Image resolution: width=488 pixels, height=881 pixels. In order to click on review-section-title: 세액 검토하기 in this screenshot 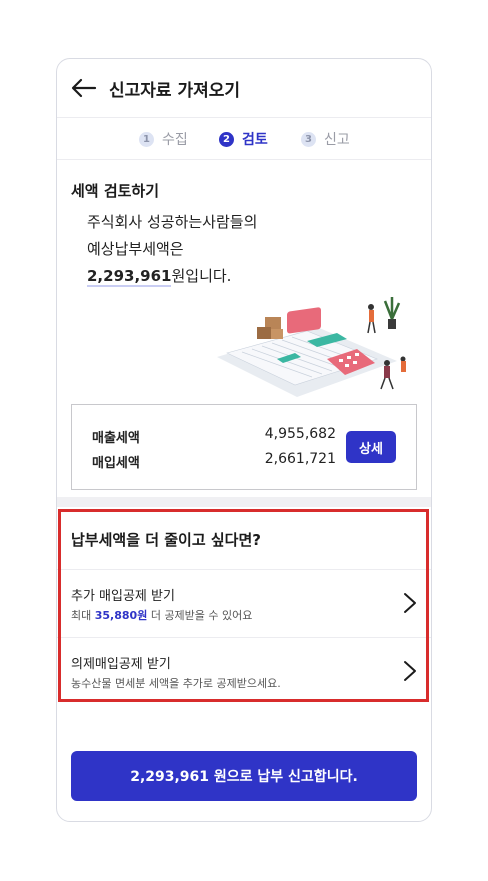, I will do `click(115, 191)`.